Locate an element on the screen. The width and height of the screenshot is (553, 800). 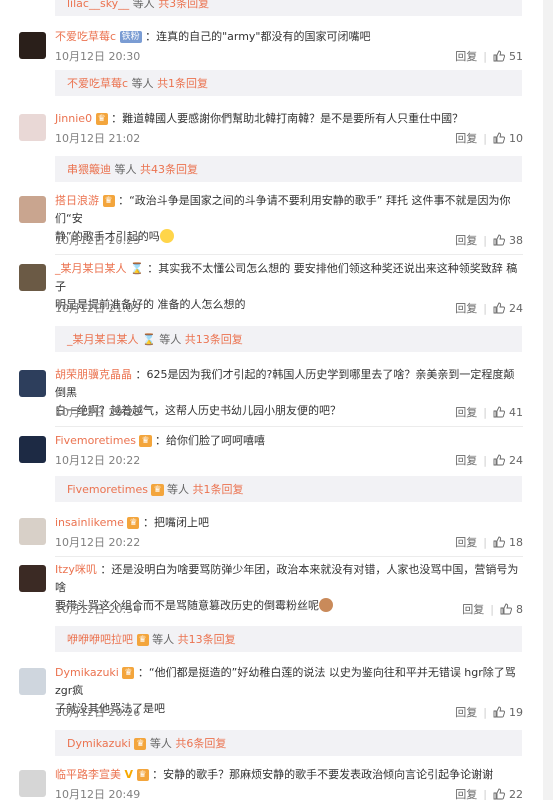
comment-user: 搭日浪游 is located at coordinates (77, 200).